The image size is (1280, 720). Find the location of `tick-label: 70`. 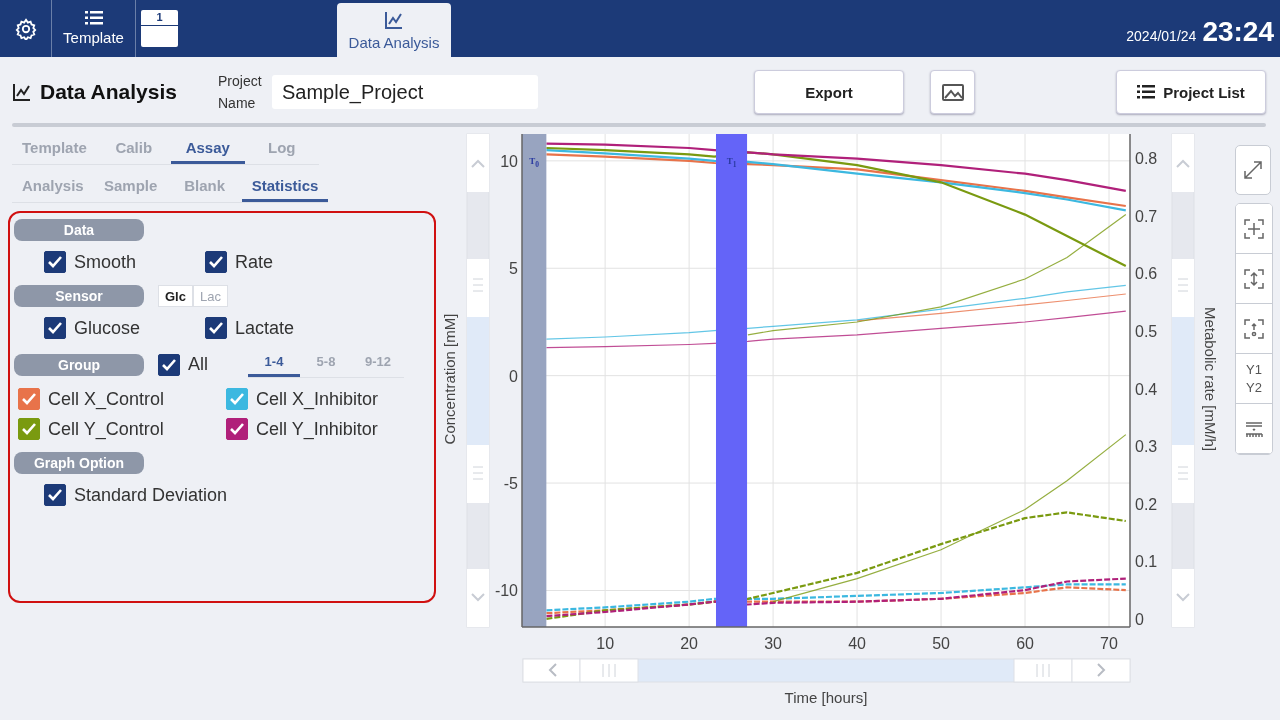

tick-label: 70 is located at coordinates (1109, 643).